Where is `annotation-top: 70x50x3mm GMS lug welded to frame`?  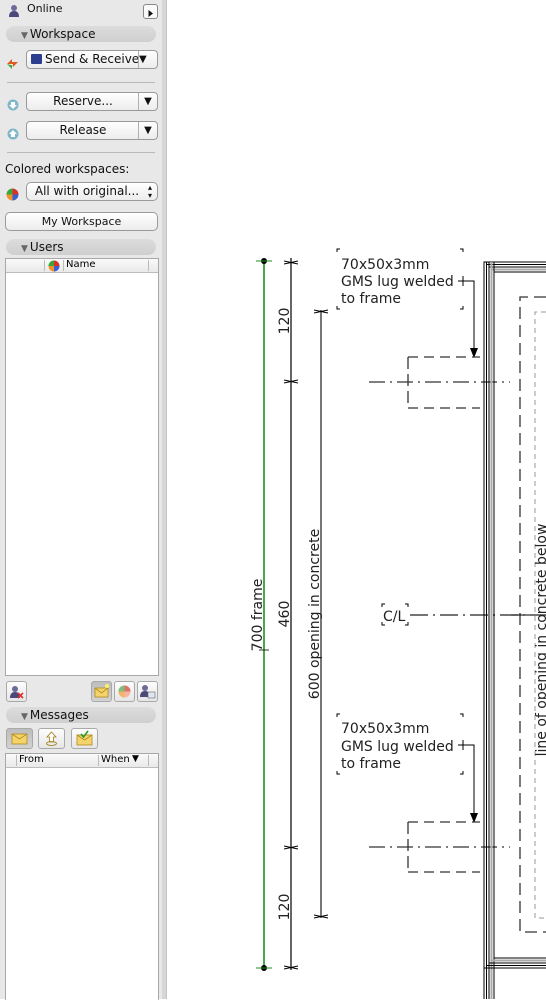 annotation-top: 70x50x3mm GMS lug welded to frame is located at coordinates (407, 303).